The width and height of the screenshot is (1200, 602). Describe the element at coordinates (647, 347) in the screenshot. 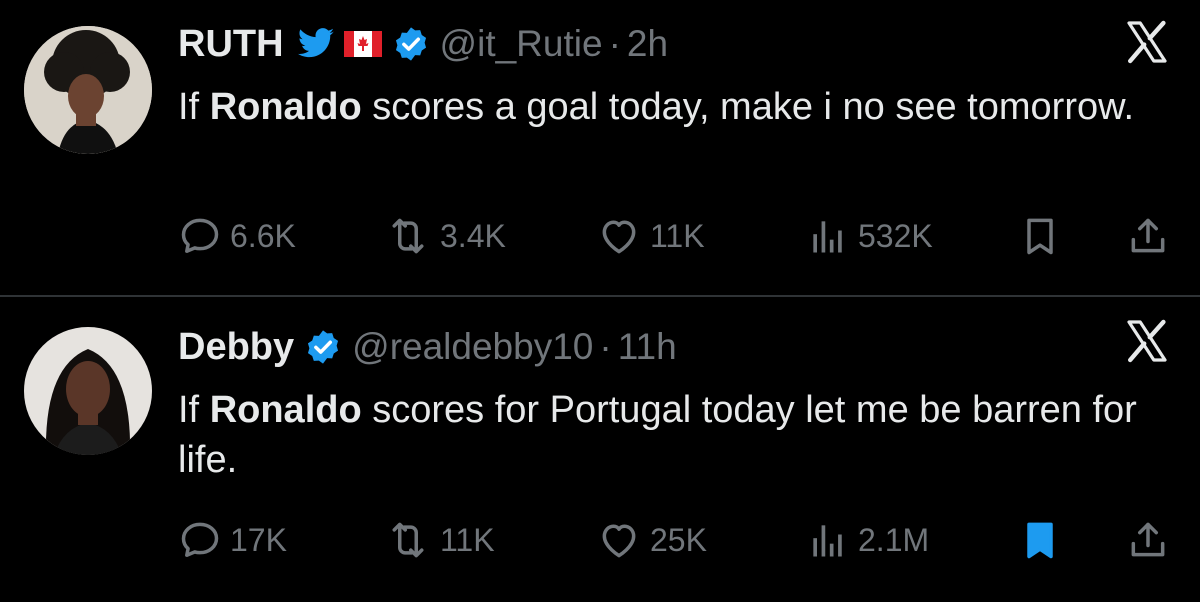

I see `timestamp: 11h` at that location.